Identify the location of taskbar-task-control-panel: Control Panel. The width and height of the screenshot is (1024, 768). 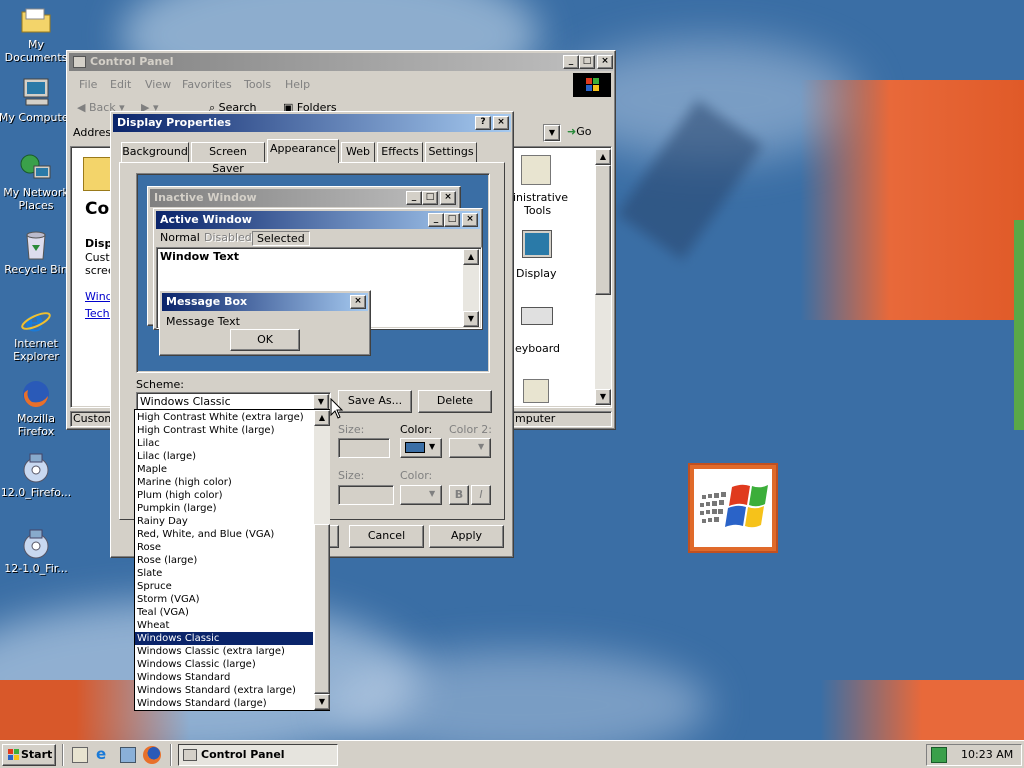
(258, 755).